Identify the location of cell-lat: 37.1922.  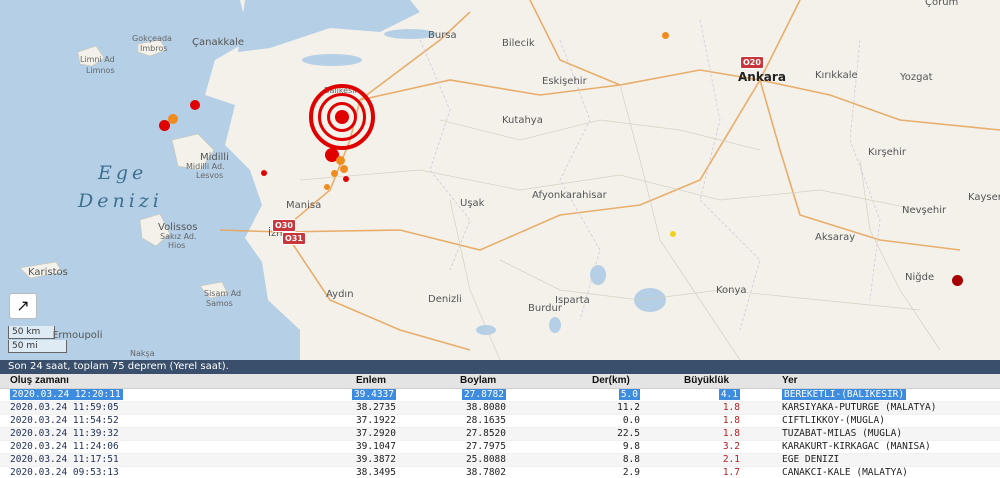
(375, 420).